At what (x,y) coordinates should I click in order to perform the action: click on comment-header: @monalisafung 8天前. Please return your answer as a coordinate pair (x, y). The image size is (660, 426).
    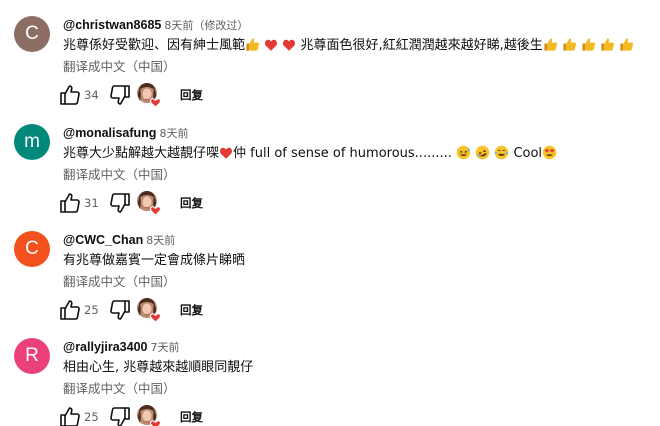
    Looking at the image, I should click on (125, 132).